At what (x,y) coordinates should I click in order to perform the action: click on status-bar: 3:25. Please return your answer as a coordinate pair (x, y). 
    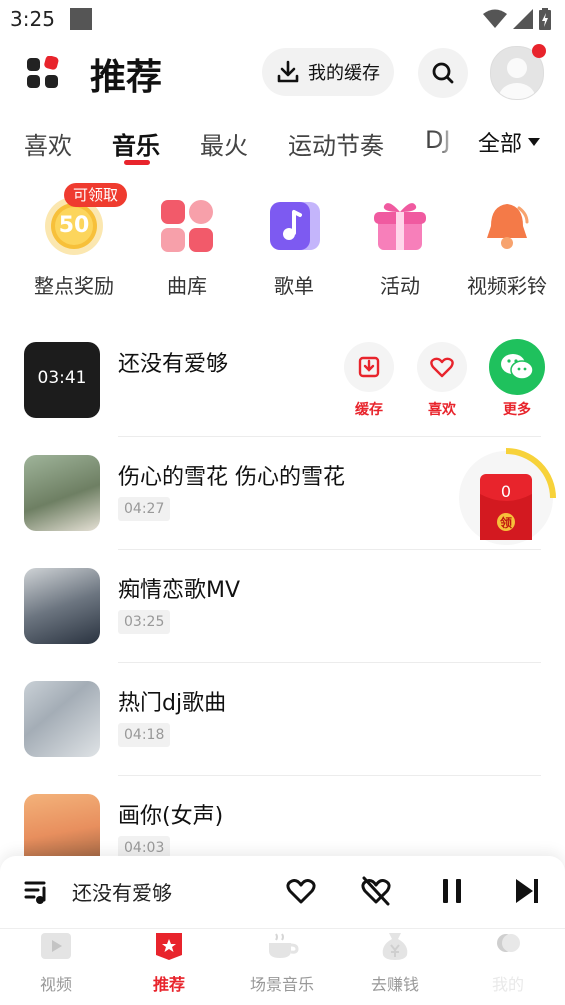
    Looking at the image, I should click on (282, 19).